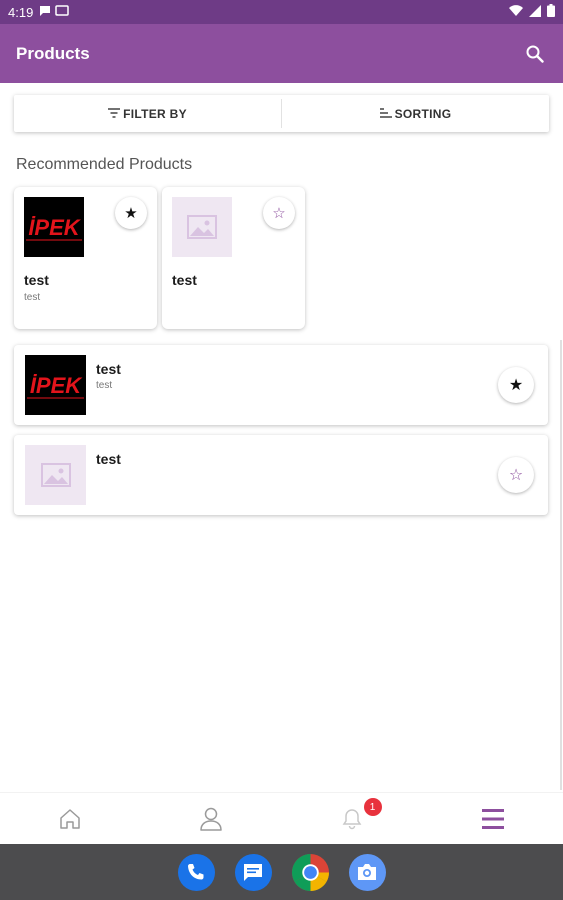 This screenshot has height=900, width=563. I want to click on notification-badge: 1, so click(372, 807).